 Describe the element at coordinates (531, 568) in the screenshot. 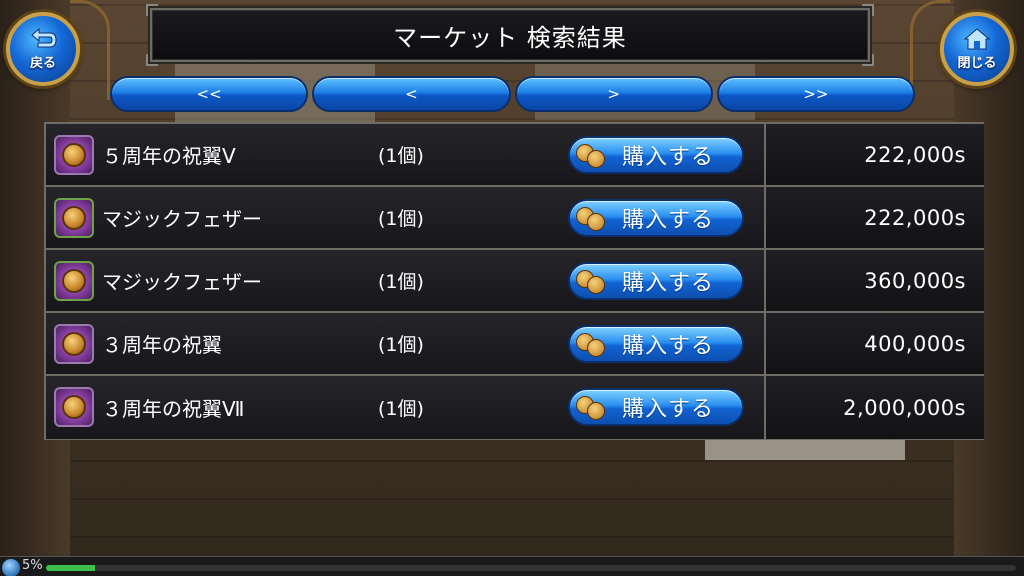

I see `progress-bar` at that location.